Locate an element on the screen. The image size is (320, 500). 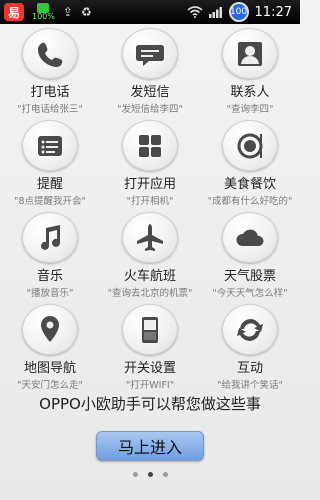
food-icon is located at coordinates (250, 146).